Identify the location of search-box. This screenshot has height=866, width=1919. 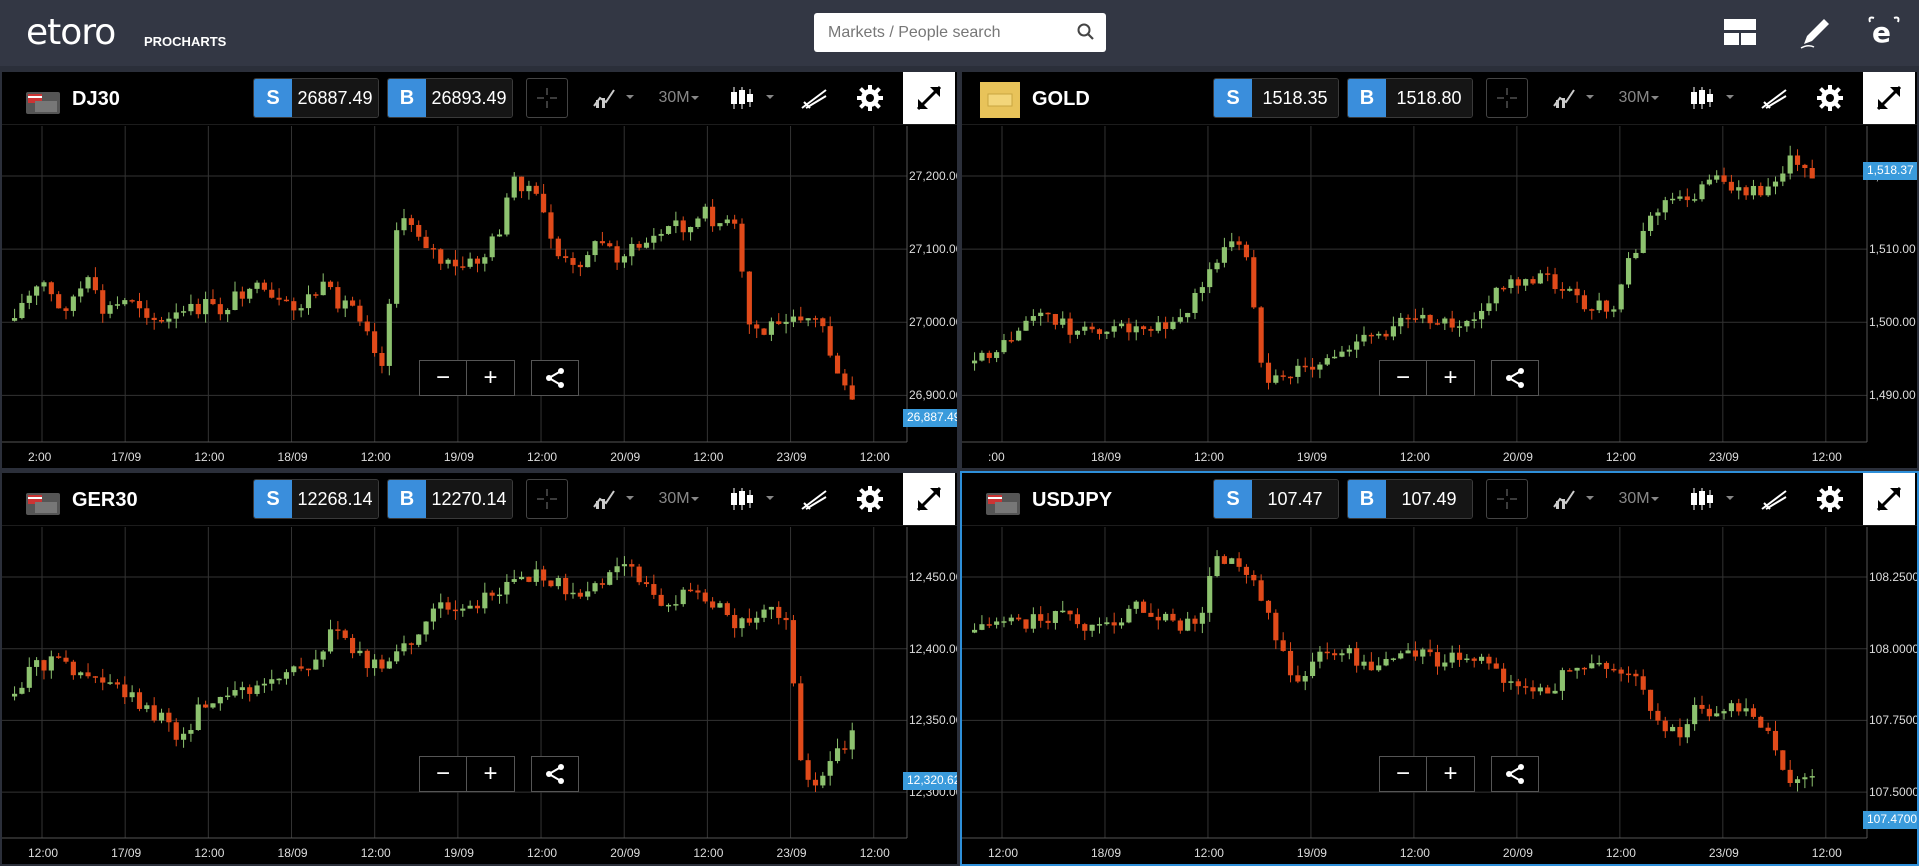
(960, 32).